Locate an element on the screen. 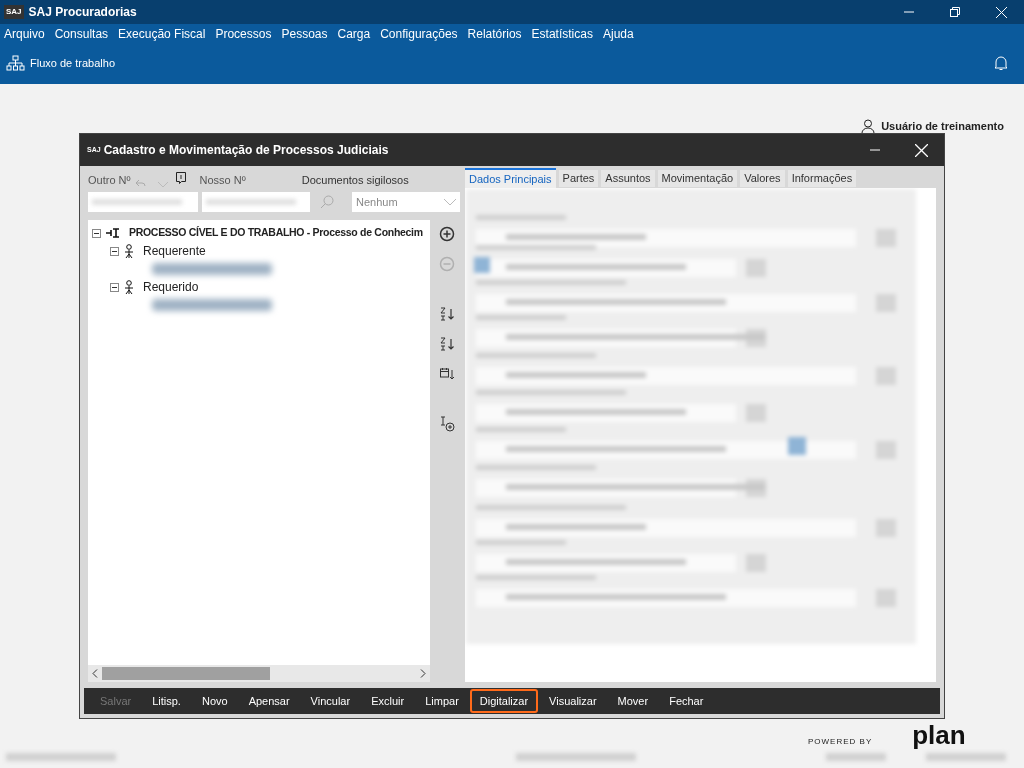  process-icon is located at coordinates (113, 233).